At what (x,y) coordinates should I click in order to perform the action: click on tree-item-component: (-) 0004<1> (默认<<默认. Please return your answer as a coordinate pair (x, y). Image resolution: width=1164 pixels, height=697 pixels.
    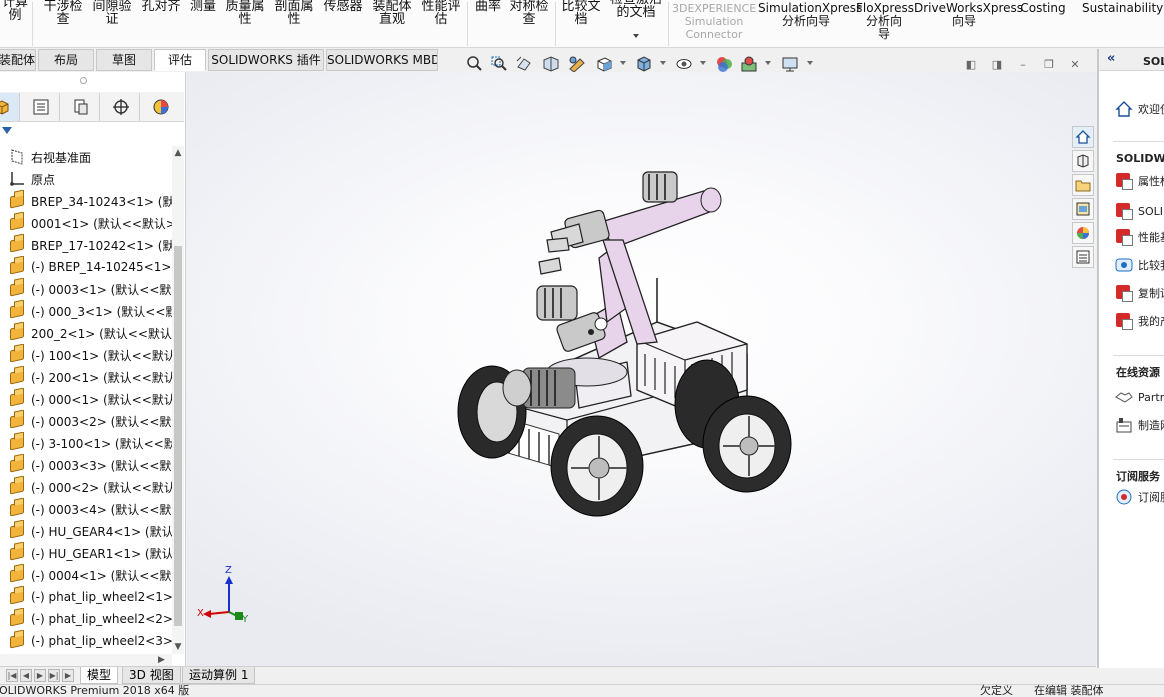
    Looking at the image, I should click on (86, 575).